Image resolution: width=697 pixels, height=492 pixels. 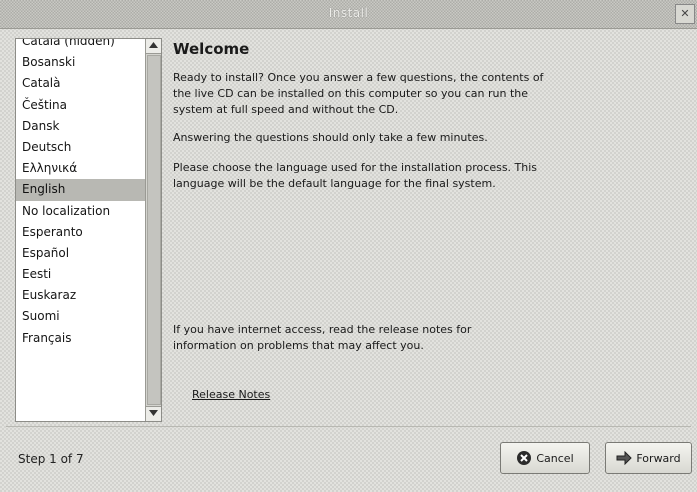 What do you see at coordinates (231, 394) in the screenshot?
I see `release-notes-link: Release Notes` at bounding box center [231, 394].